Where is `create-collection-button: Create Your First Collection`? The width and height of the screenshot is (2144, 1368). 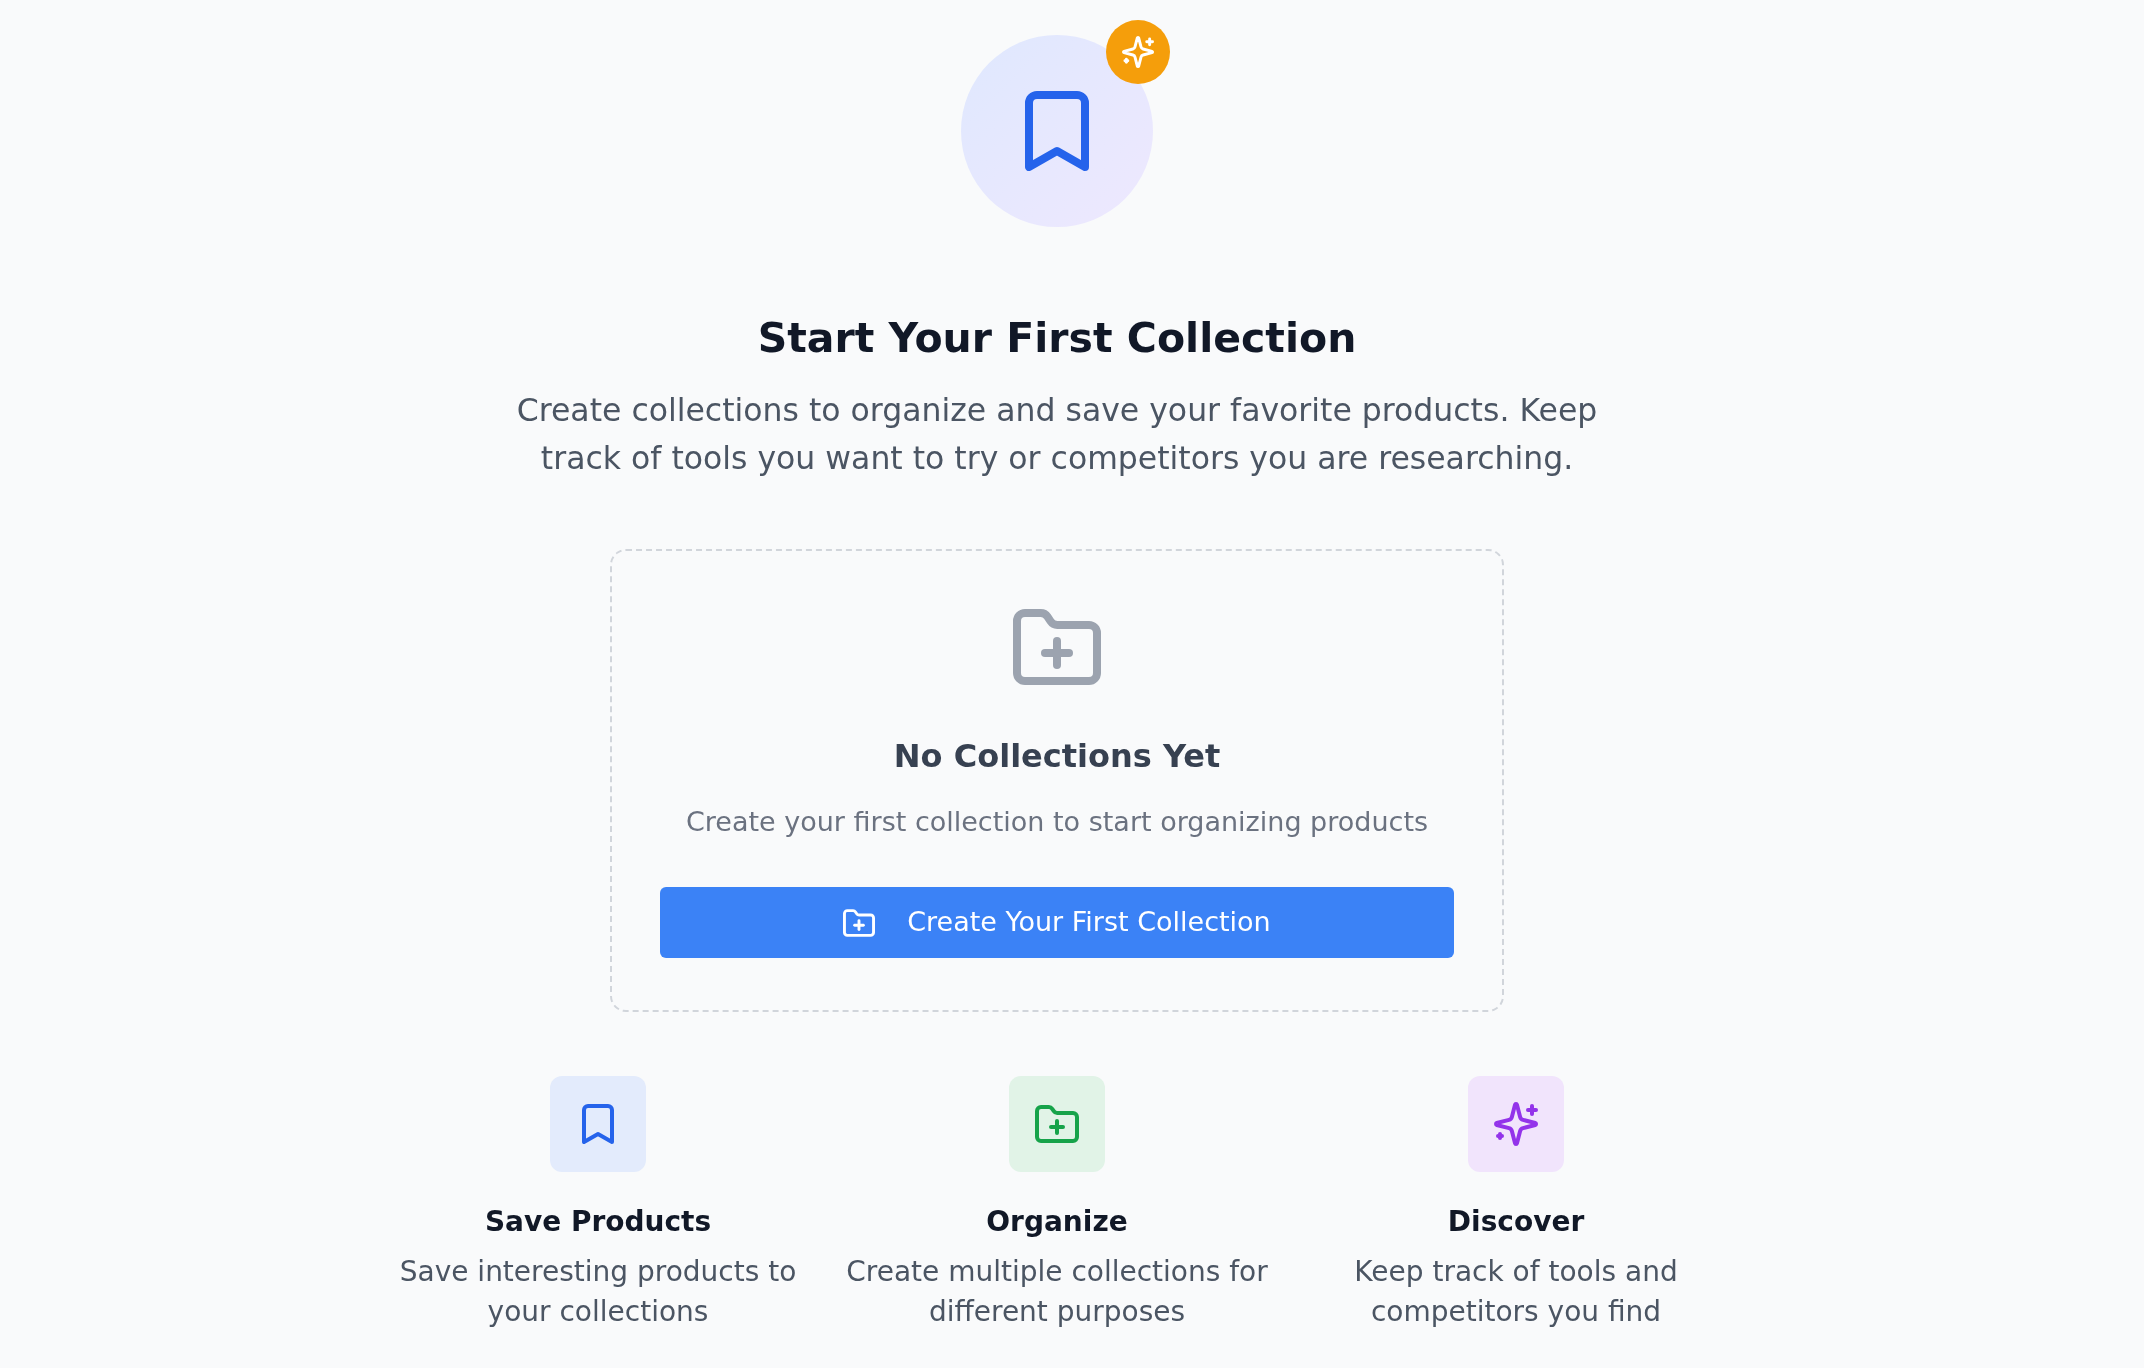 create-collection-button: Create Your First Collection is located at coordinates (1057, 922).